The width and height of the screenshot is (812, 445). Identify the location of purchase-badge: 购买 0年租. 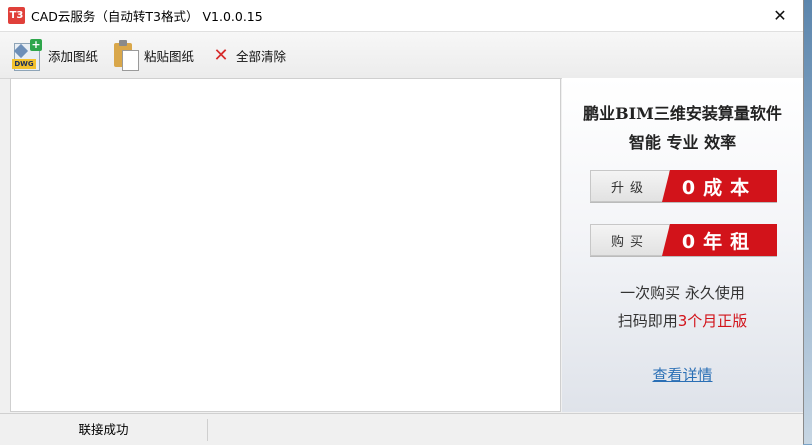
(683, 240).